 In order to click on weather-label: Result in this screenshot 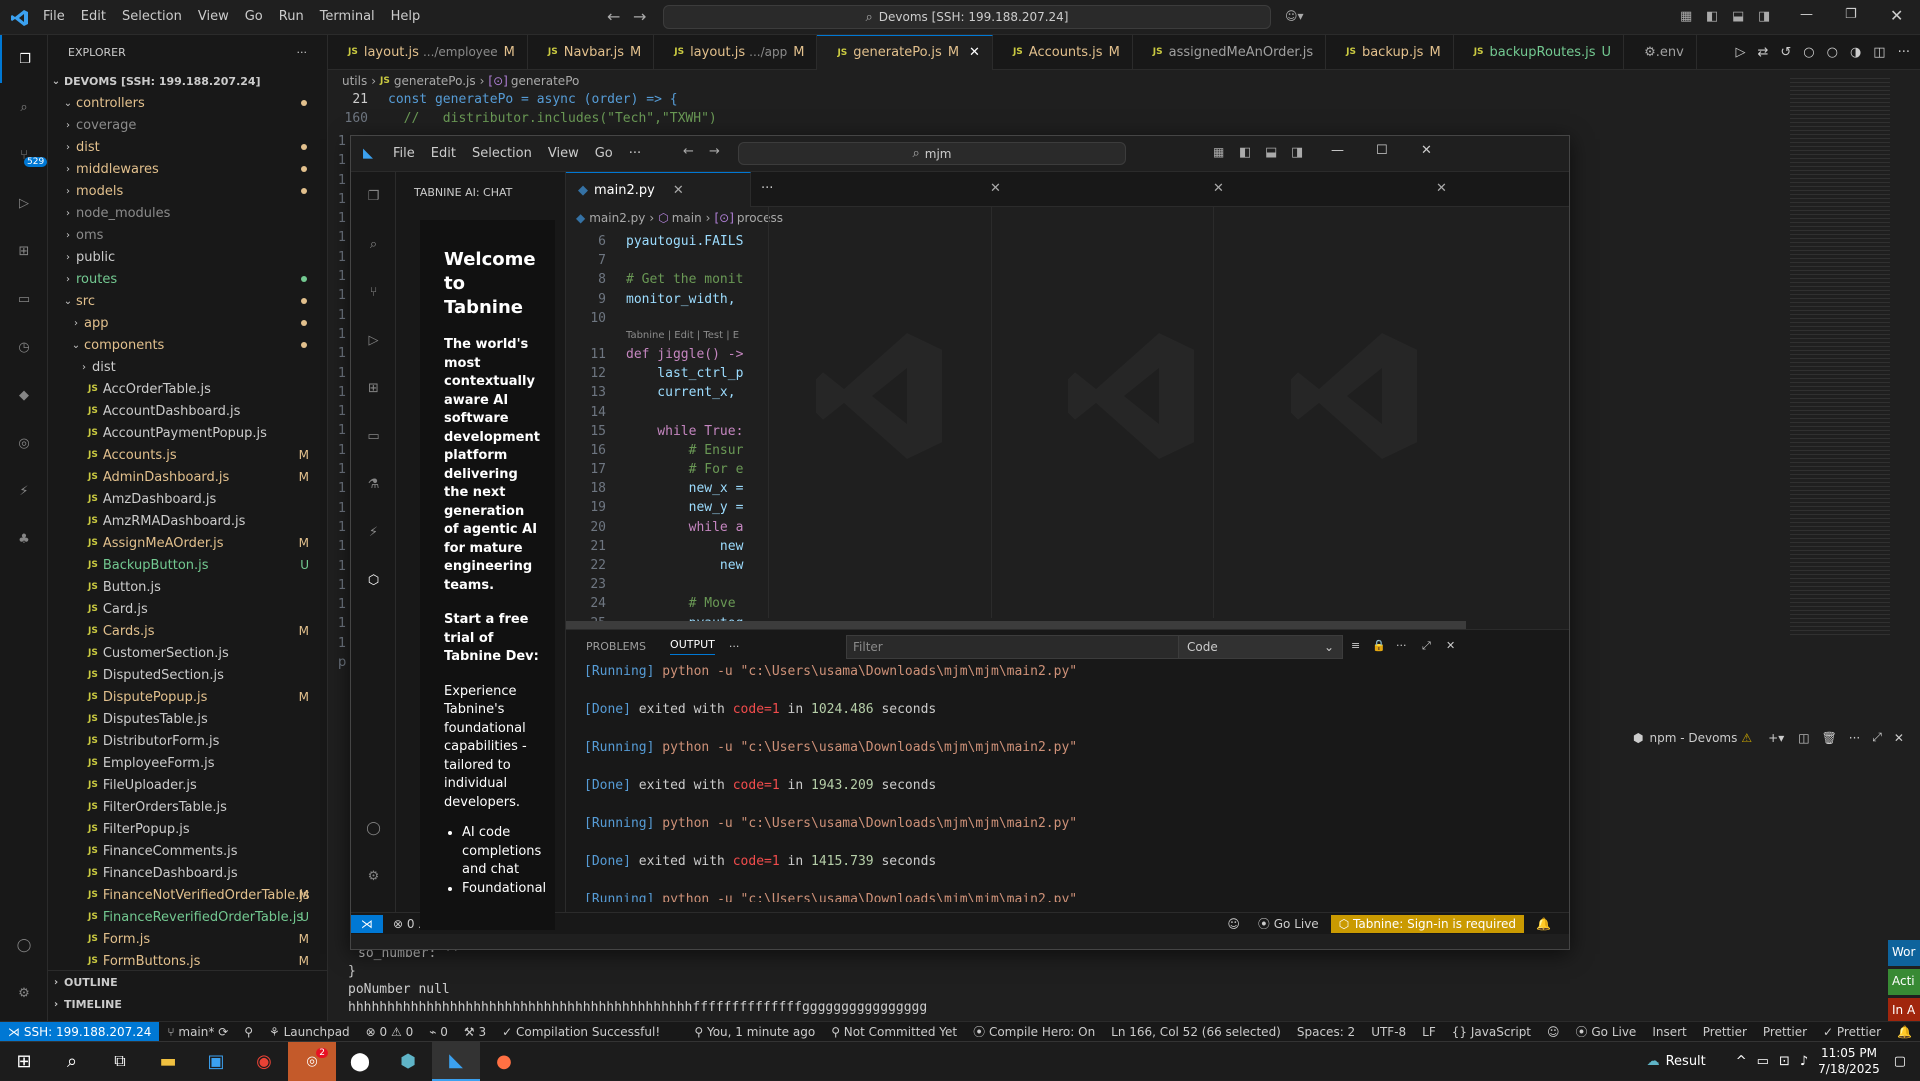, I will do `click(1686, 1061)`.